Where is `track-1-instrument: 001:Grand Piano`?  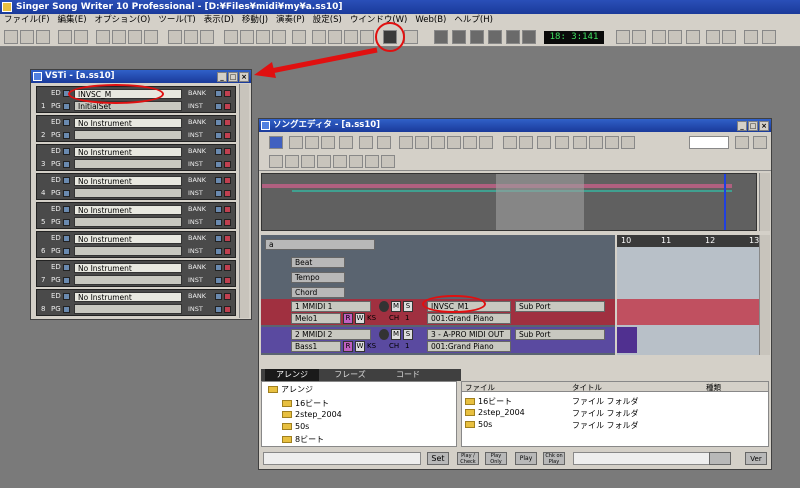 track-1-instrument: 001:Grand Piano is located at coordinates (469, 318).